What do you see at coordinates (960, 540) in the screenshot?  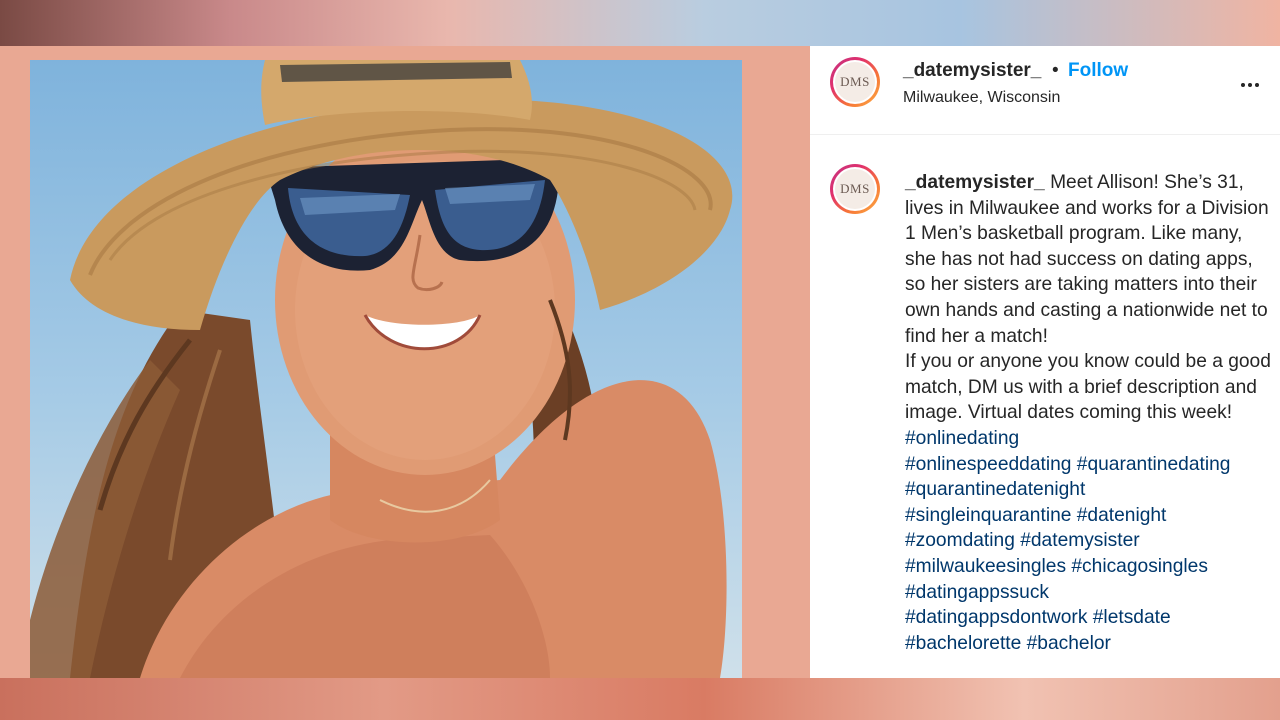 I see `hashtag-link: #zoomdating` at bounding box center [960, 540].